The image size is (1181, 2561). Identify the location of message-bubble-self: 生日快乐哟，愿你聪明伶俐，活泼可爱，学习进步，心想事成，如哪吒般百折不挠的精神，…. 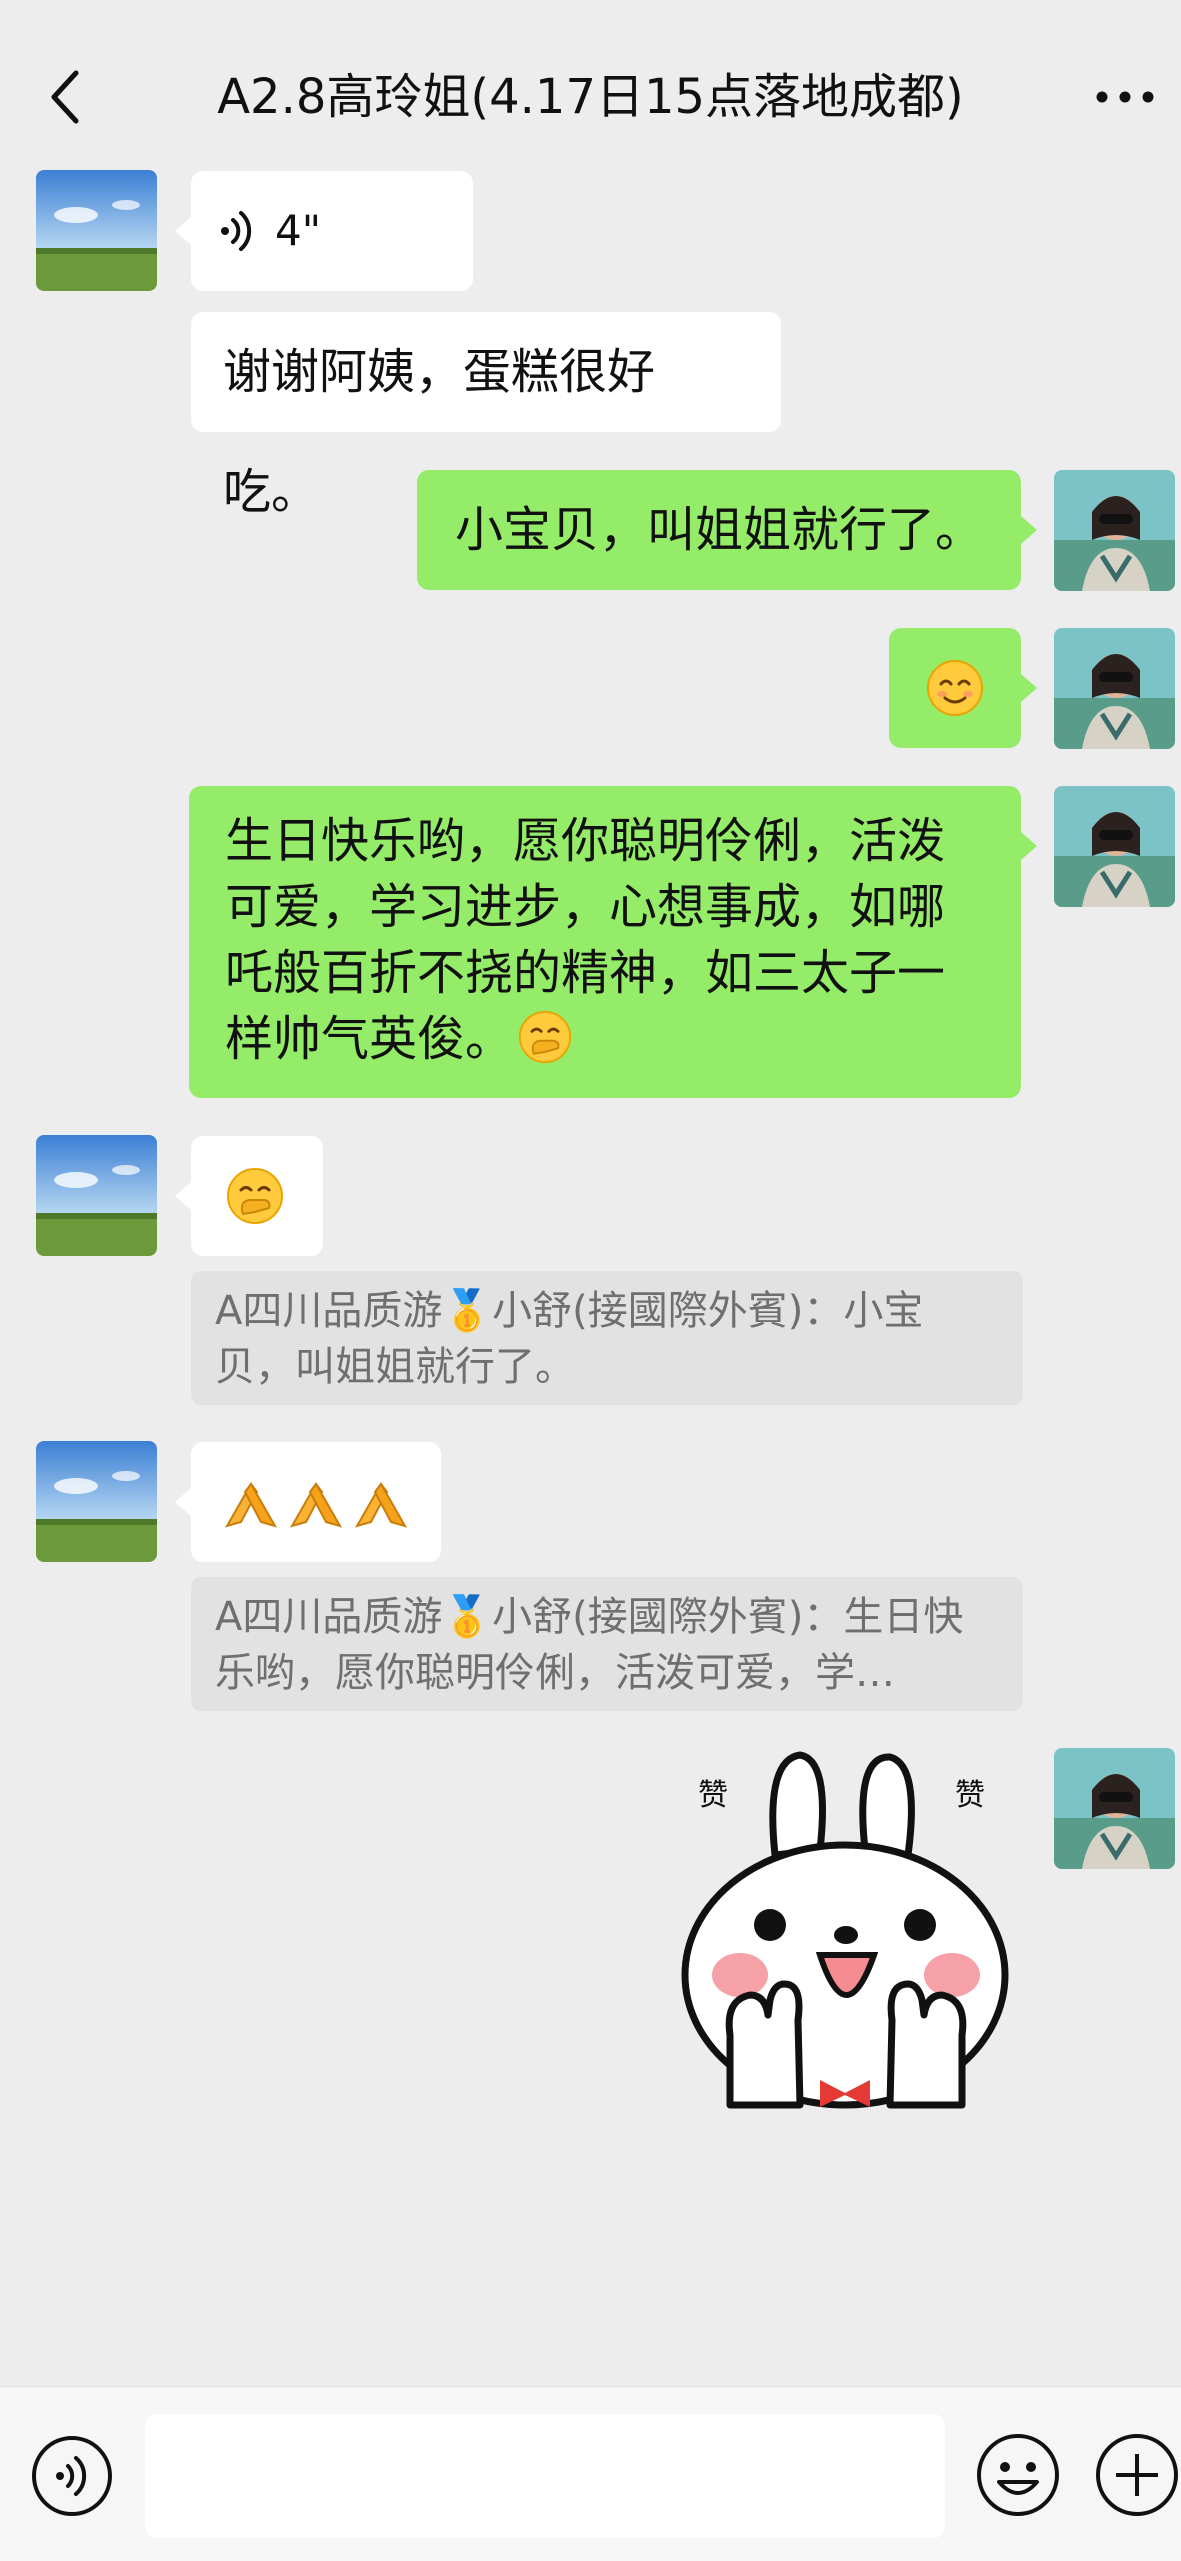
(613, 942).